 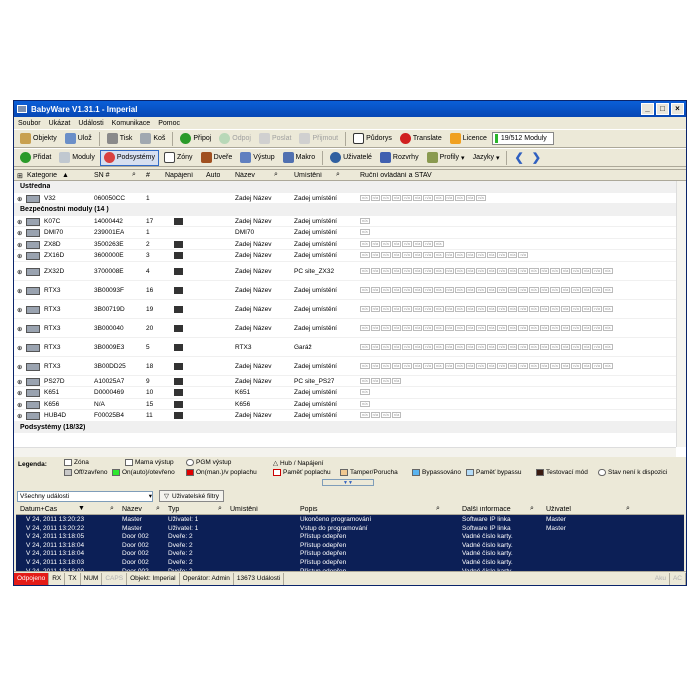 What do you see at coordinates (217, 158) in the screenshot?
I see `doors-button: Dveře` at bounding box center [217, 158].